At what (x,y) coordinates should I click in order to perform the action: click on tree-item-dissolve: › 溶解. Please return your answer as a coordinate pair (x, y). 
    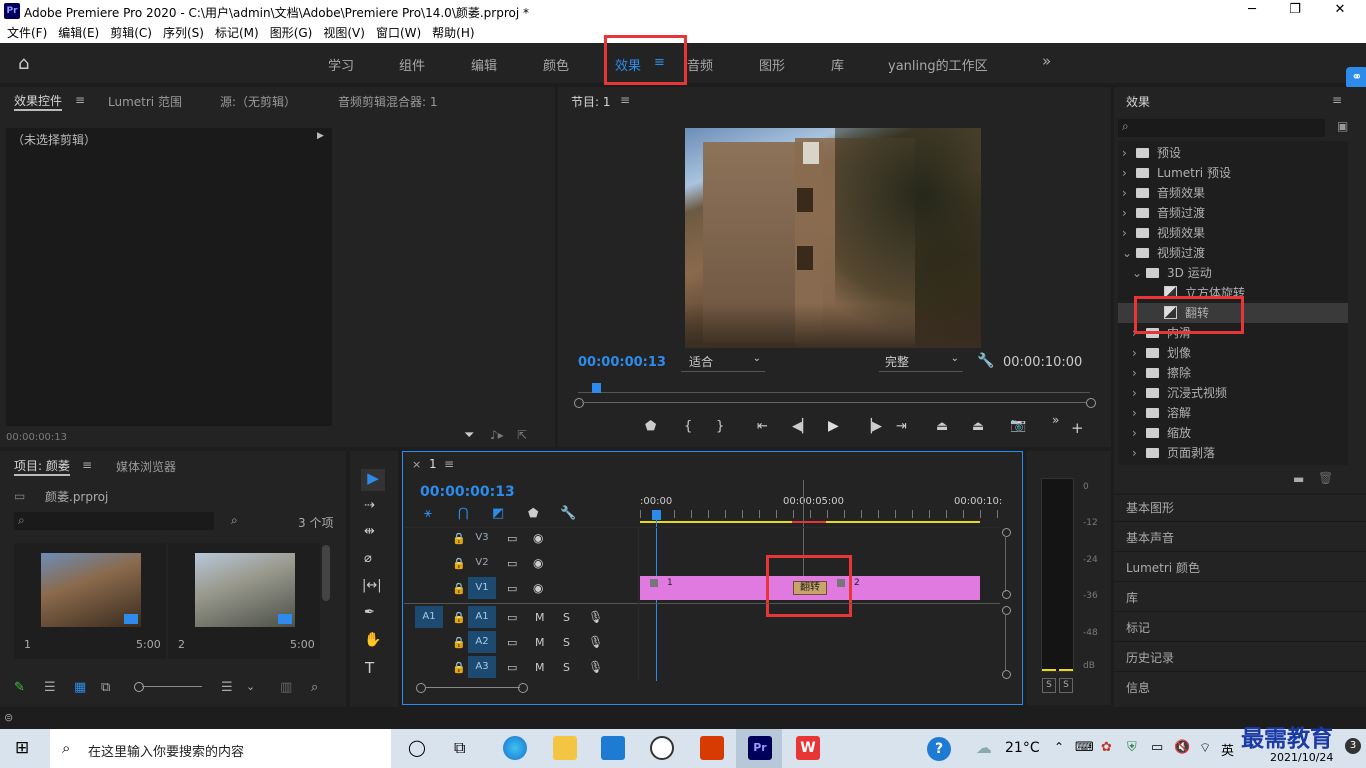
    Looking at the image, I should click on (1247, 413).